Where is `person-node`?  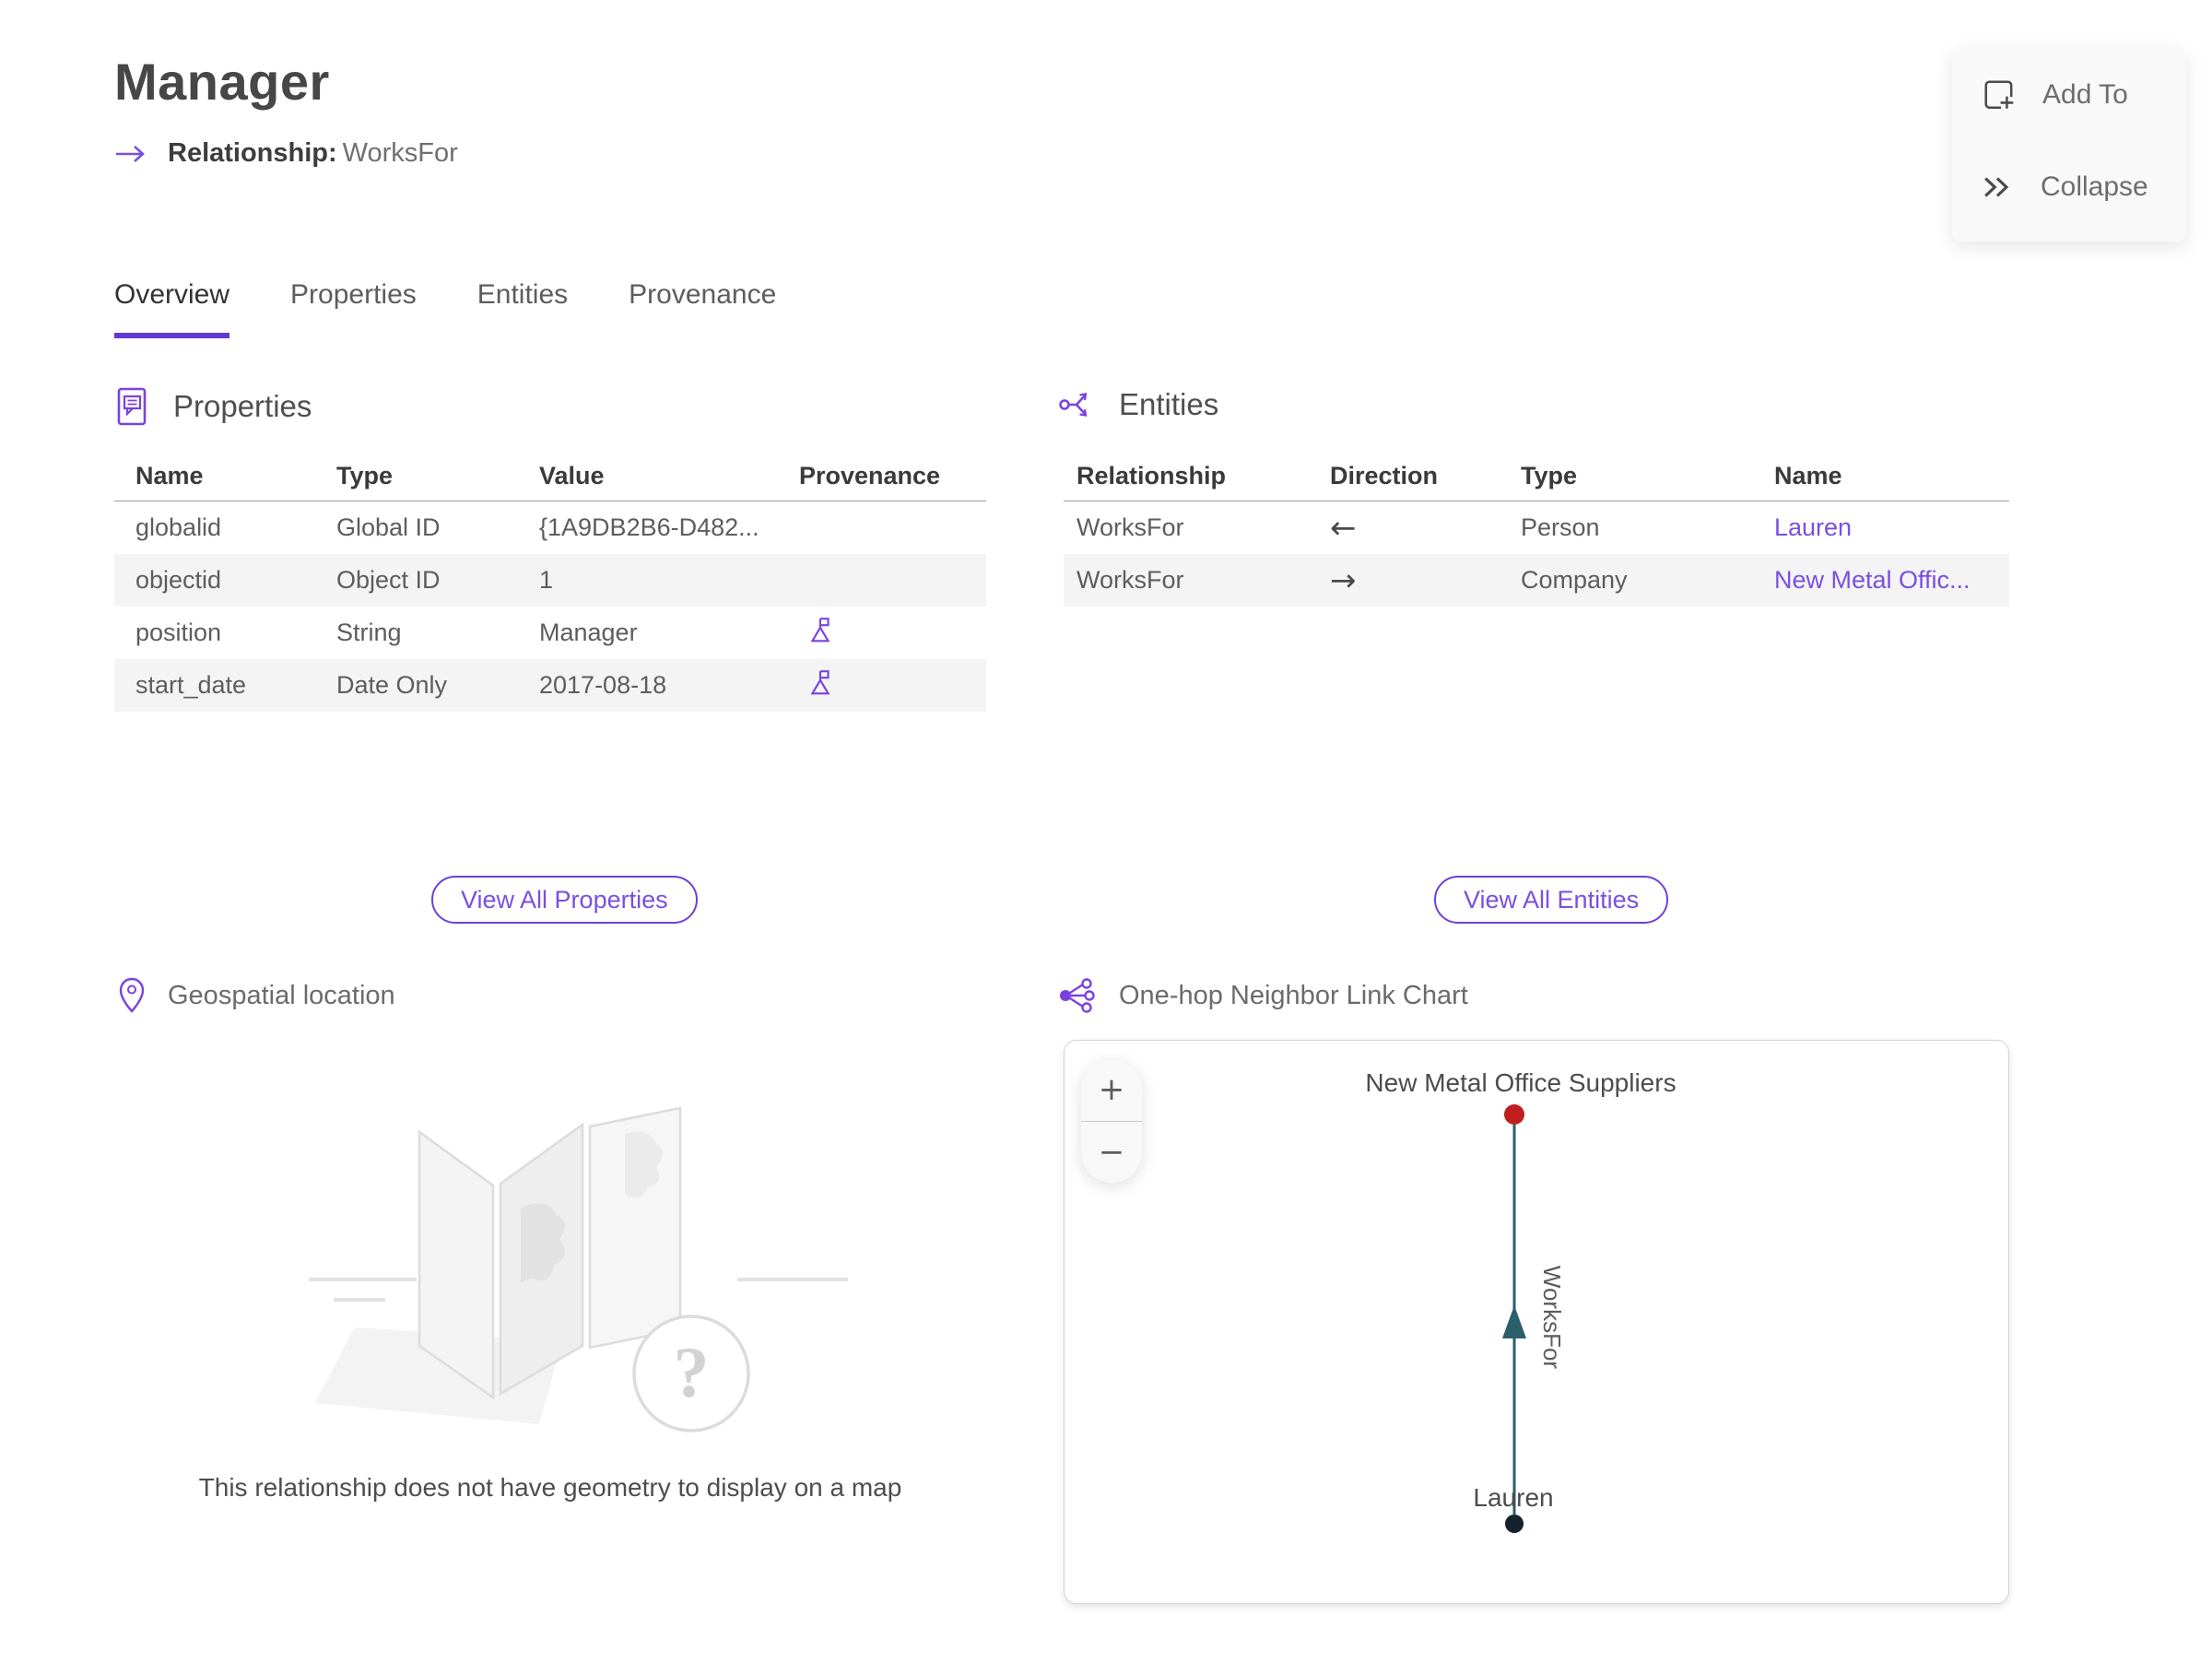 person-node is located at coordinates (1514, 1524).